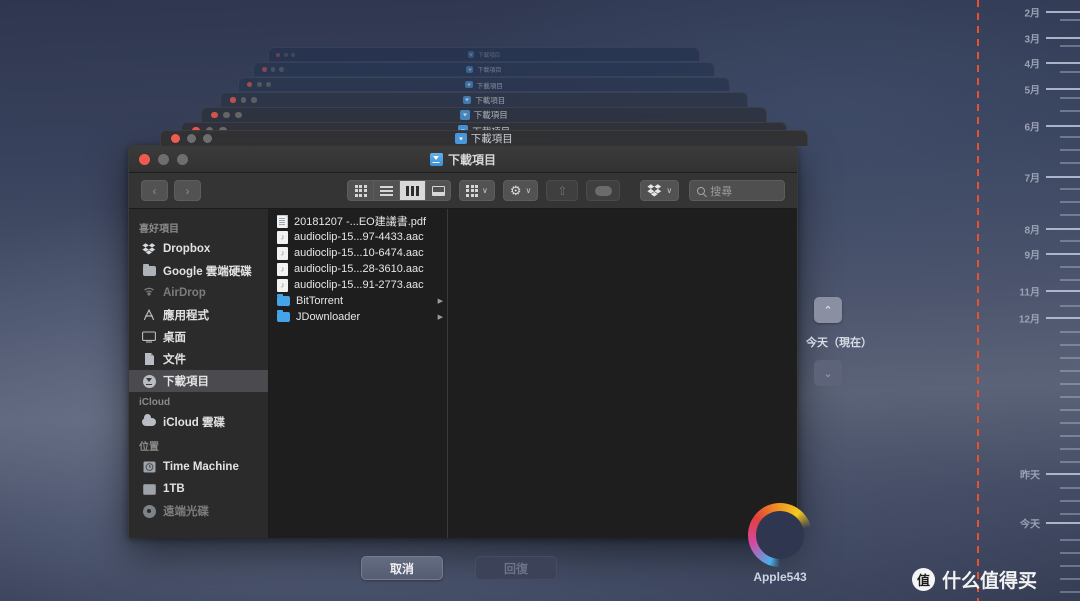 The height and width of the screenshot is (601, 1080). Describe the element at coordinates (358, 221) in the screenshot. I see `file-list-item: 20181207 -...EO建議書.pdf` at that location.